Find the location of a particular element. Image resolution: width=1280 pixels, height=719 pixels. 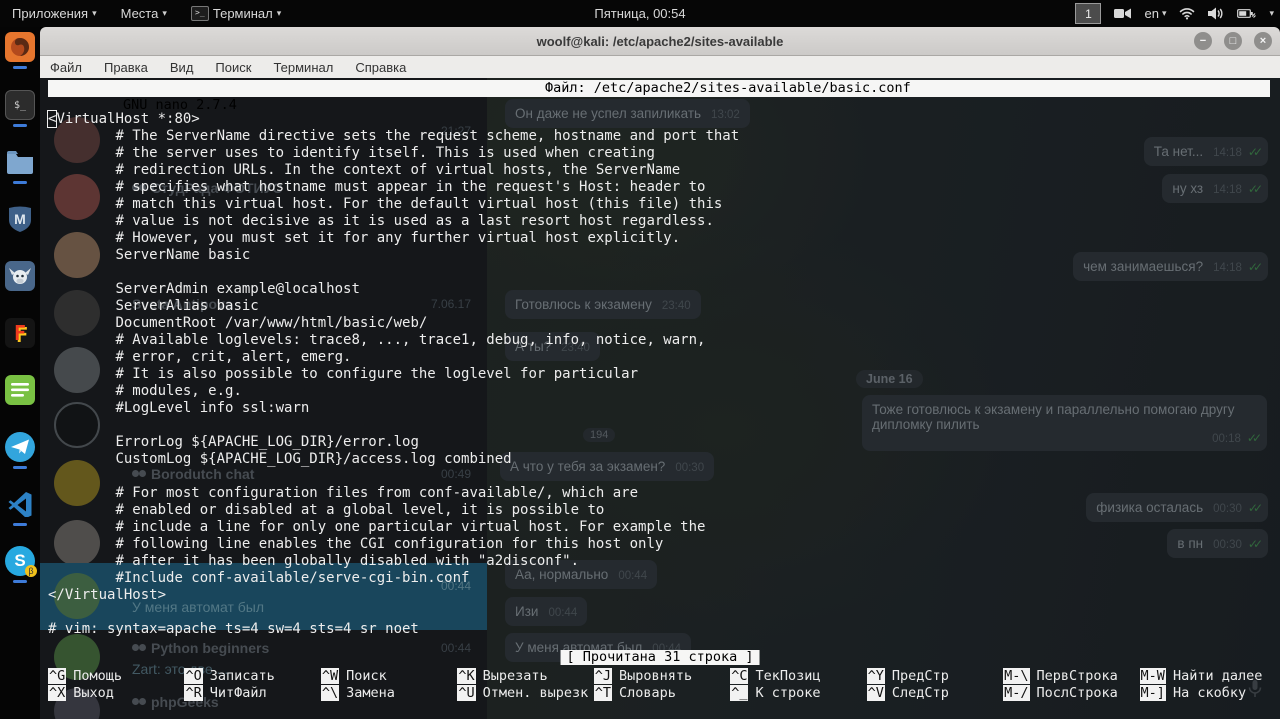

metasploit-icon: M is located at coordinates (20, 219).